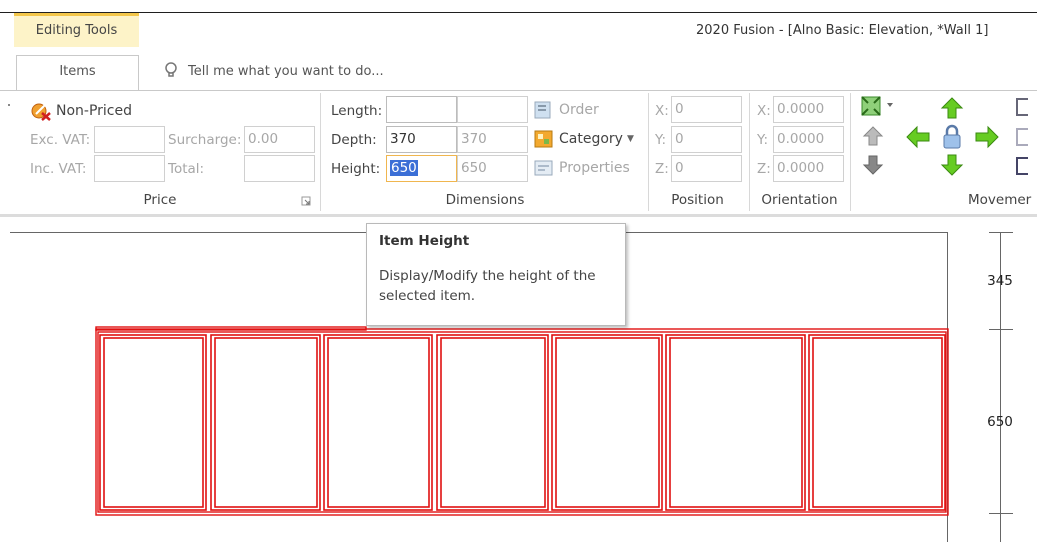 This screenshot has height=542, width=1037. What do you see at coordinates (543, 139) in the screenshot?
I see `category-icon` at bounding box center [543, 139].